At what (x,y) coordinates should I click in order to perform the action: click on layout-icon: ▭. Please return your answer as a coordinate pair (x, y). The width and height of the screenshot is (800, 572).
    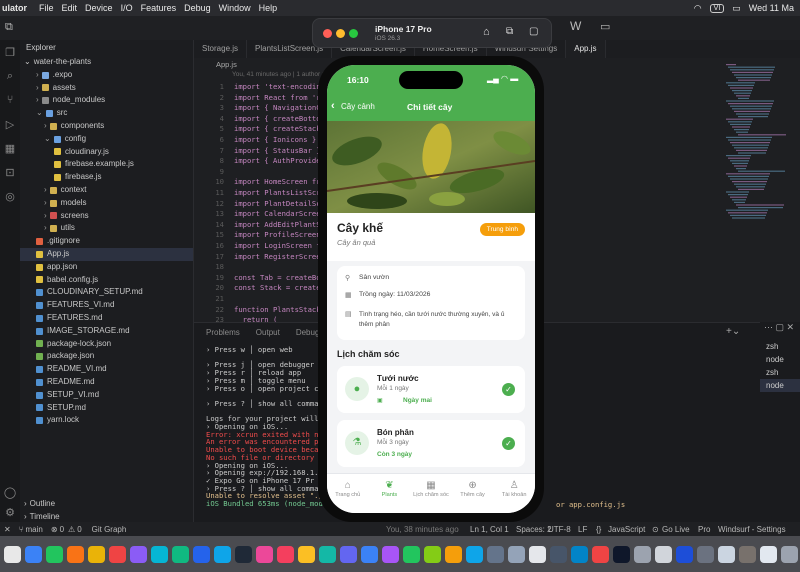
    Looking at the image, I should click on (605, 26).